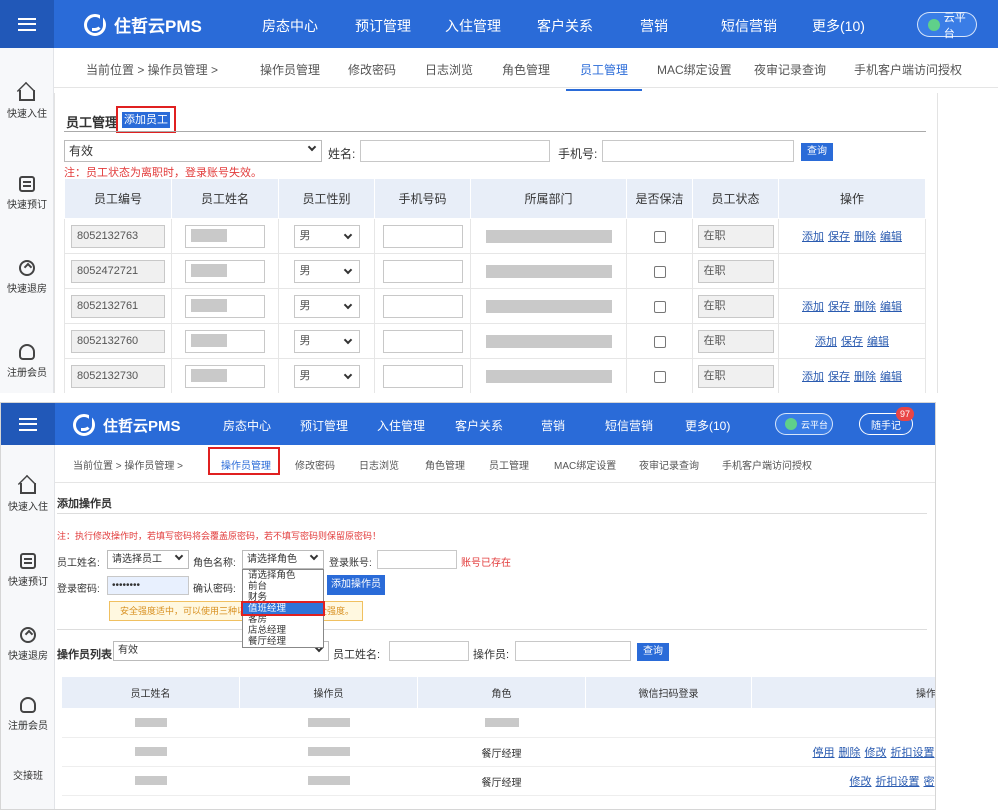 This screenshot has height=810, width=998. Describe the element at coordinates (148, 559) in the screenshot. I see `staff-select: 请选择员工` at that location.